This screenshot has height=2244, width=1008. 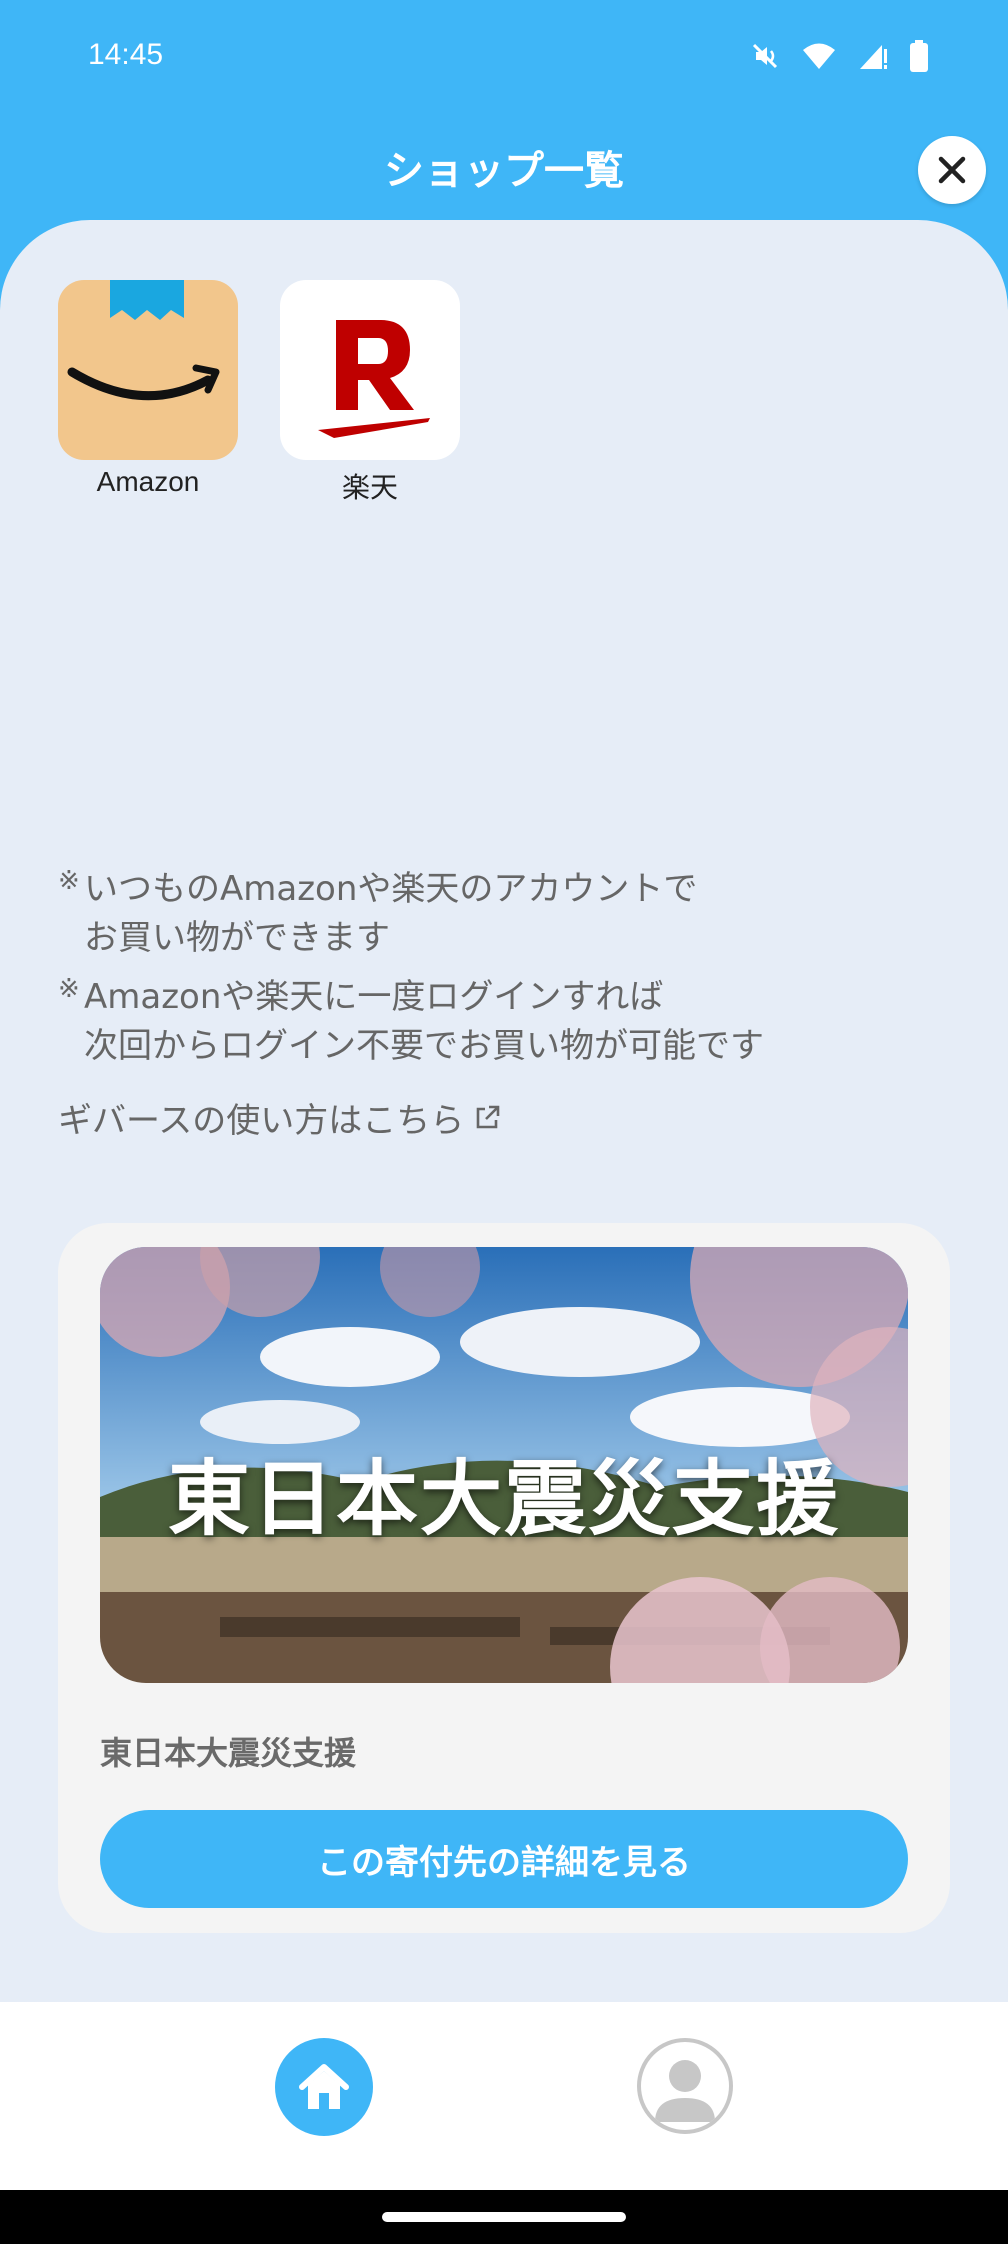 I want to click on banner-title: 東日本大震災支援, so click(x=503, y=1499).